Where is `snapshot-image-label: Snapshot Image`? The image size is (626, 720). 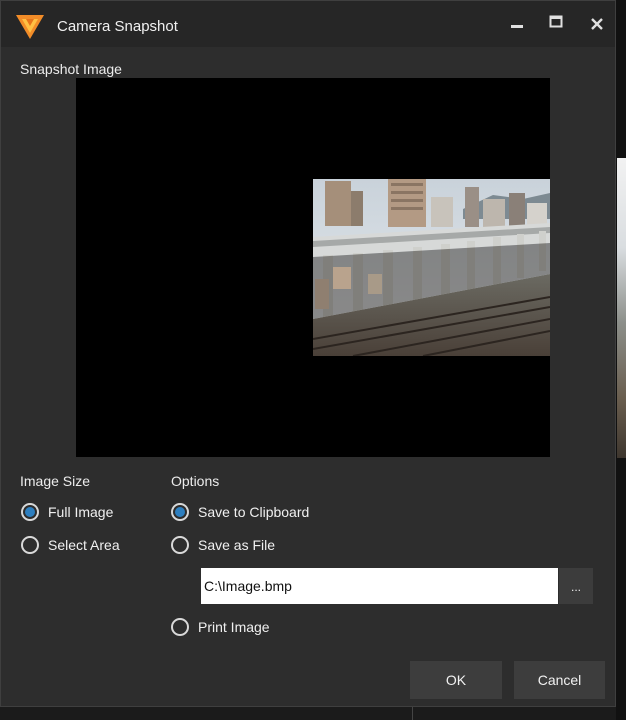
snapshot-image-label: Snapshot Image is located at coordinates (71, 69).